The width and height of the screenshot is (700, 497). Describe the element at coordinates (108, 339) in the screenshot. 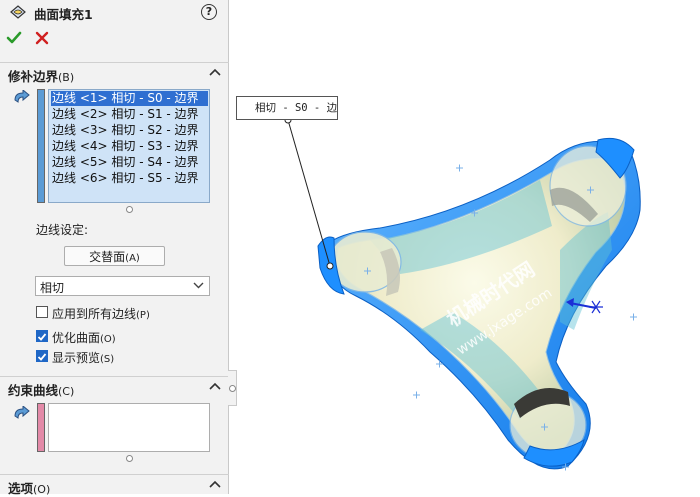

I see `optimize-surface-shortcut: (O)` at that location.